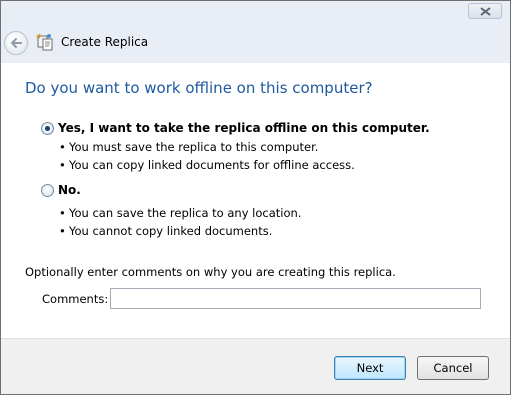 Image resolution: width=511 pixels, height=395 pixels. Describe the element at coordinates (453, 368) in the screenshot. I see `cancel-button: Cancel` at that location.